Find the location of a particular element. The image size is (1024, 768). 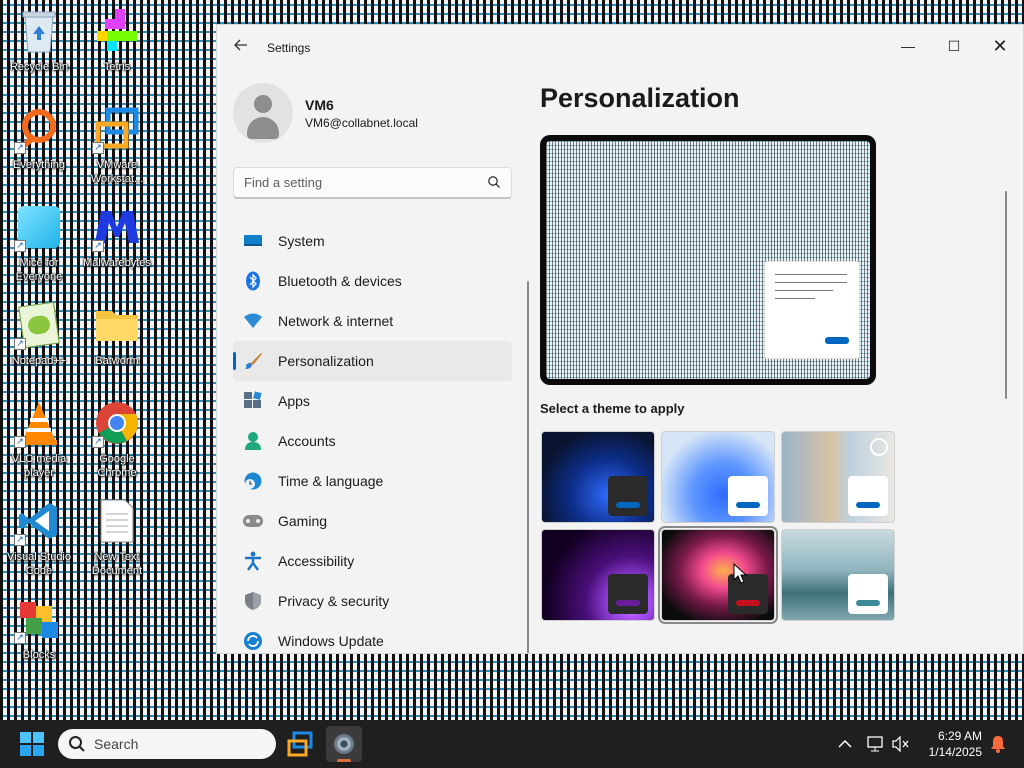

desktop-icon-chrome: ↗ Google Chrome is located at coordinates (117, 440).